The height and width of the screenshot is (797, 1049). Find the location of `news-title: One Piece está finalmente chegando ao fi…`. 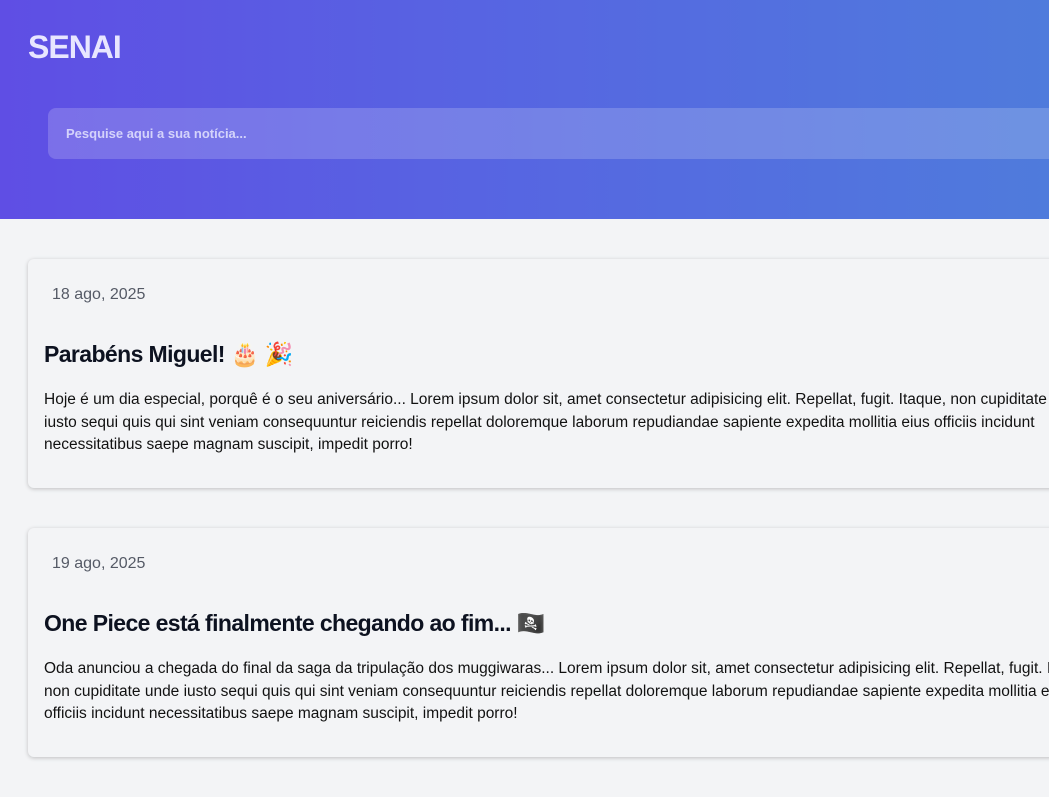

news-title: One Piece está finalmente chegando ao fi… is located at coordinates (294, 623).